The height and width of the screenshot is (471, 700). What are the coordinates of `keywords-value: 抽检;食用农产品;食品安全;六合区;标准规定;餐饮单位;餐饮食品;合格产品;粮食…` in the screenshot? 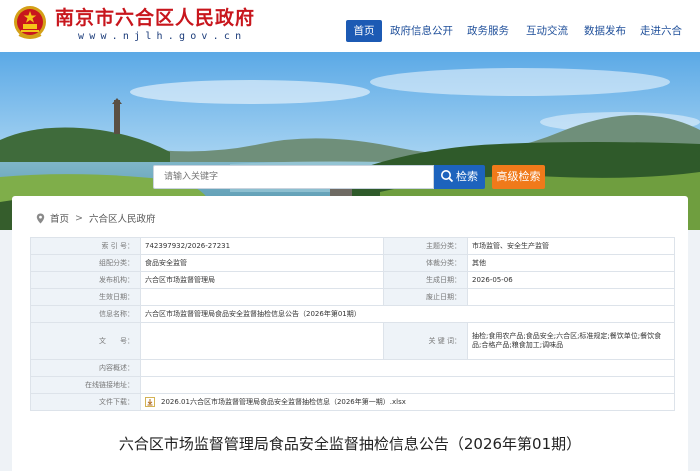 It's located at (571, 341).